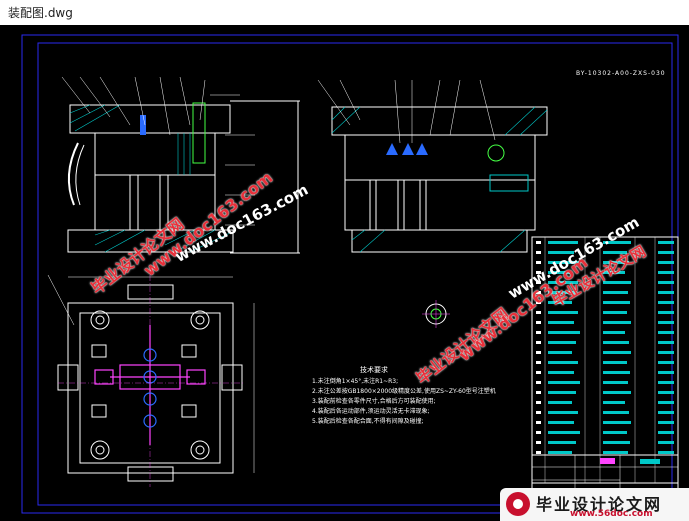  Describe the element at coordinates (40, 13) in the screenshot. I see `window-title: 装配图.dwg` at that location.